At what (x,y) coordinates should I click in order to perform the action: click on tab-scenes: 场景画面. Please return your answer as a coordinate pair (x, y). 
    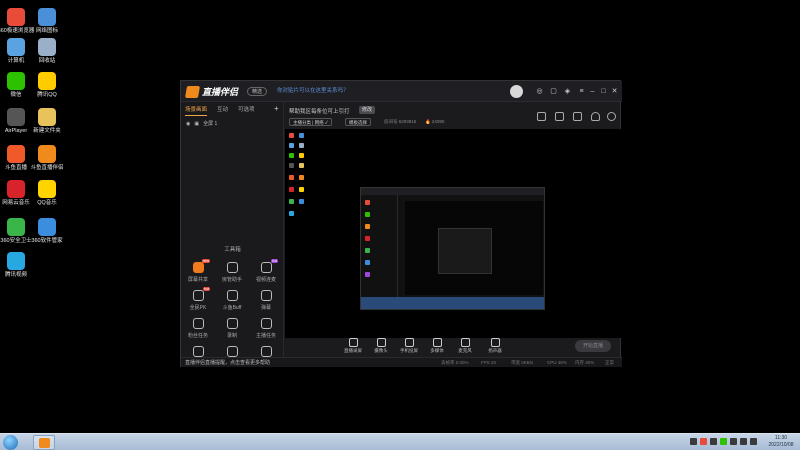
    Looking at the image, I should click on (196, 110).